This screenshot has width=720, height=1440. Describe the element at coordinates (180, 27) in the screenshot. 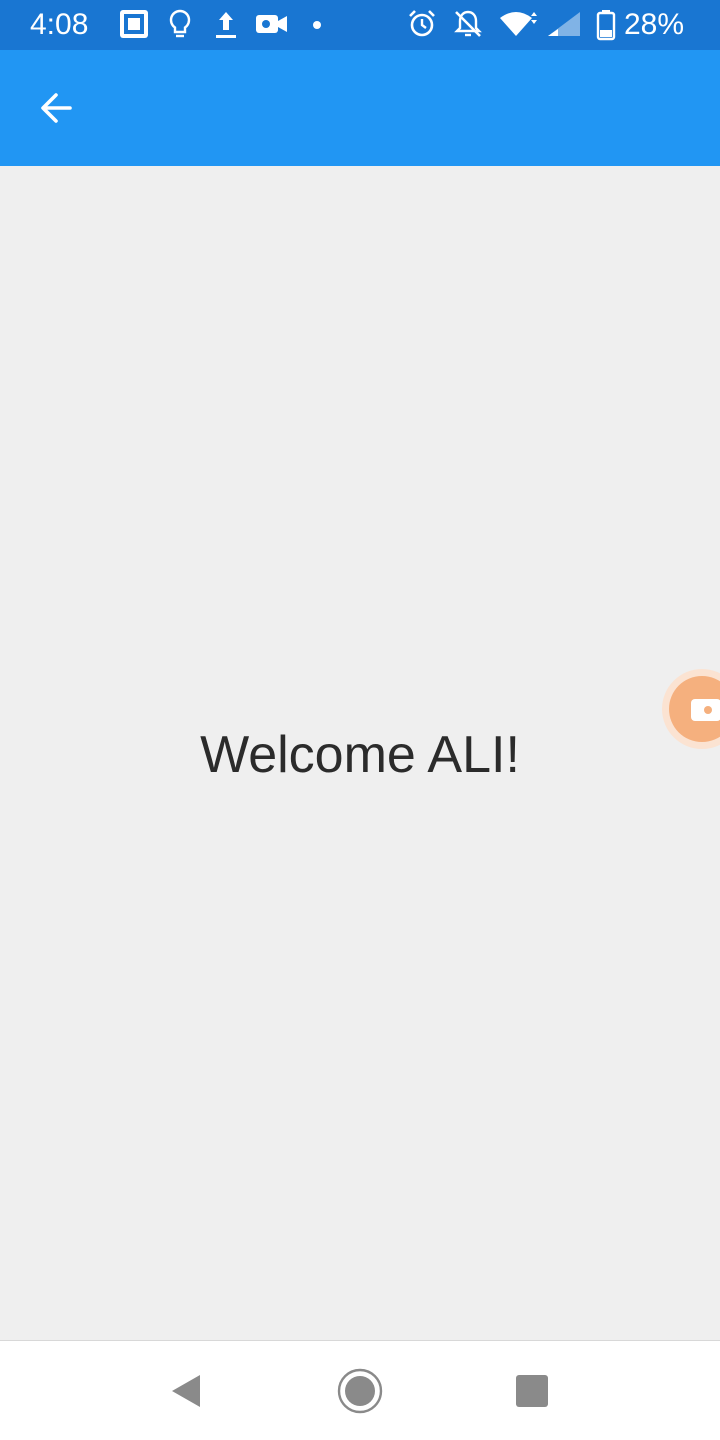

I see `lightbulb-icon` at that location.